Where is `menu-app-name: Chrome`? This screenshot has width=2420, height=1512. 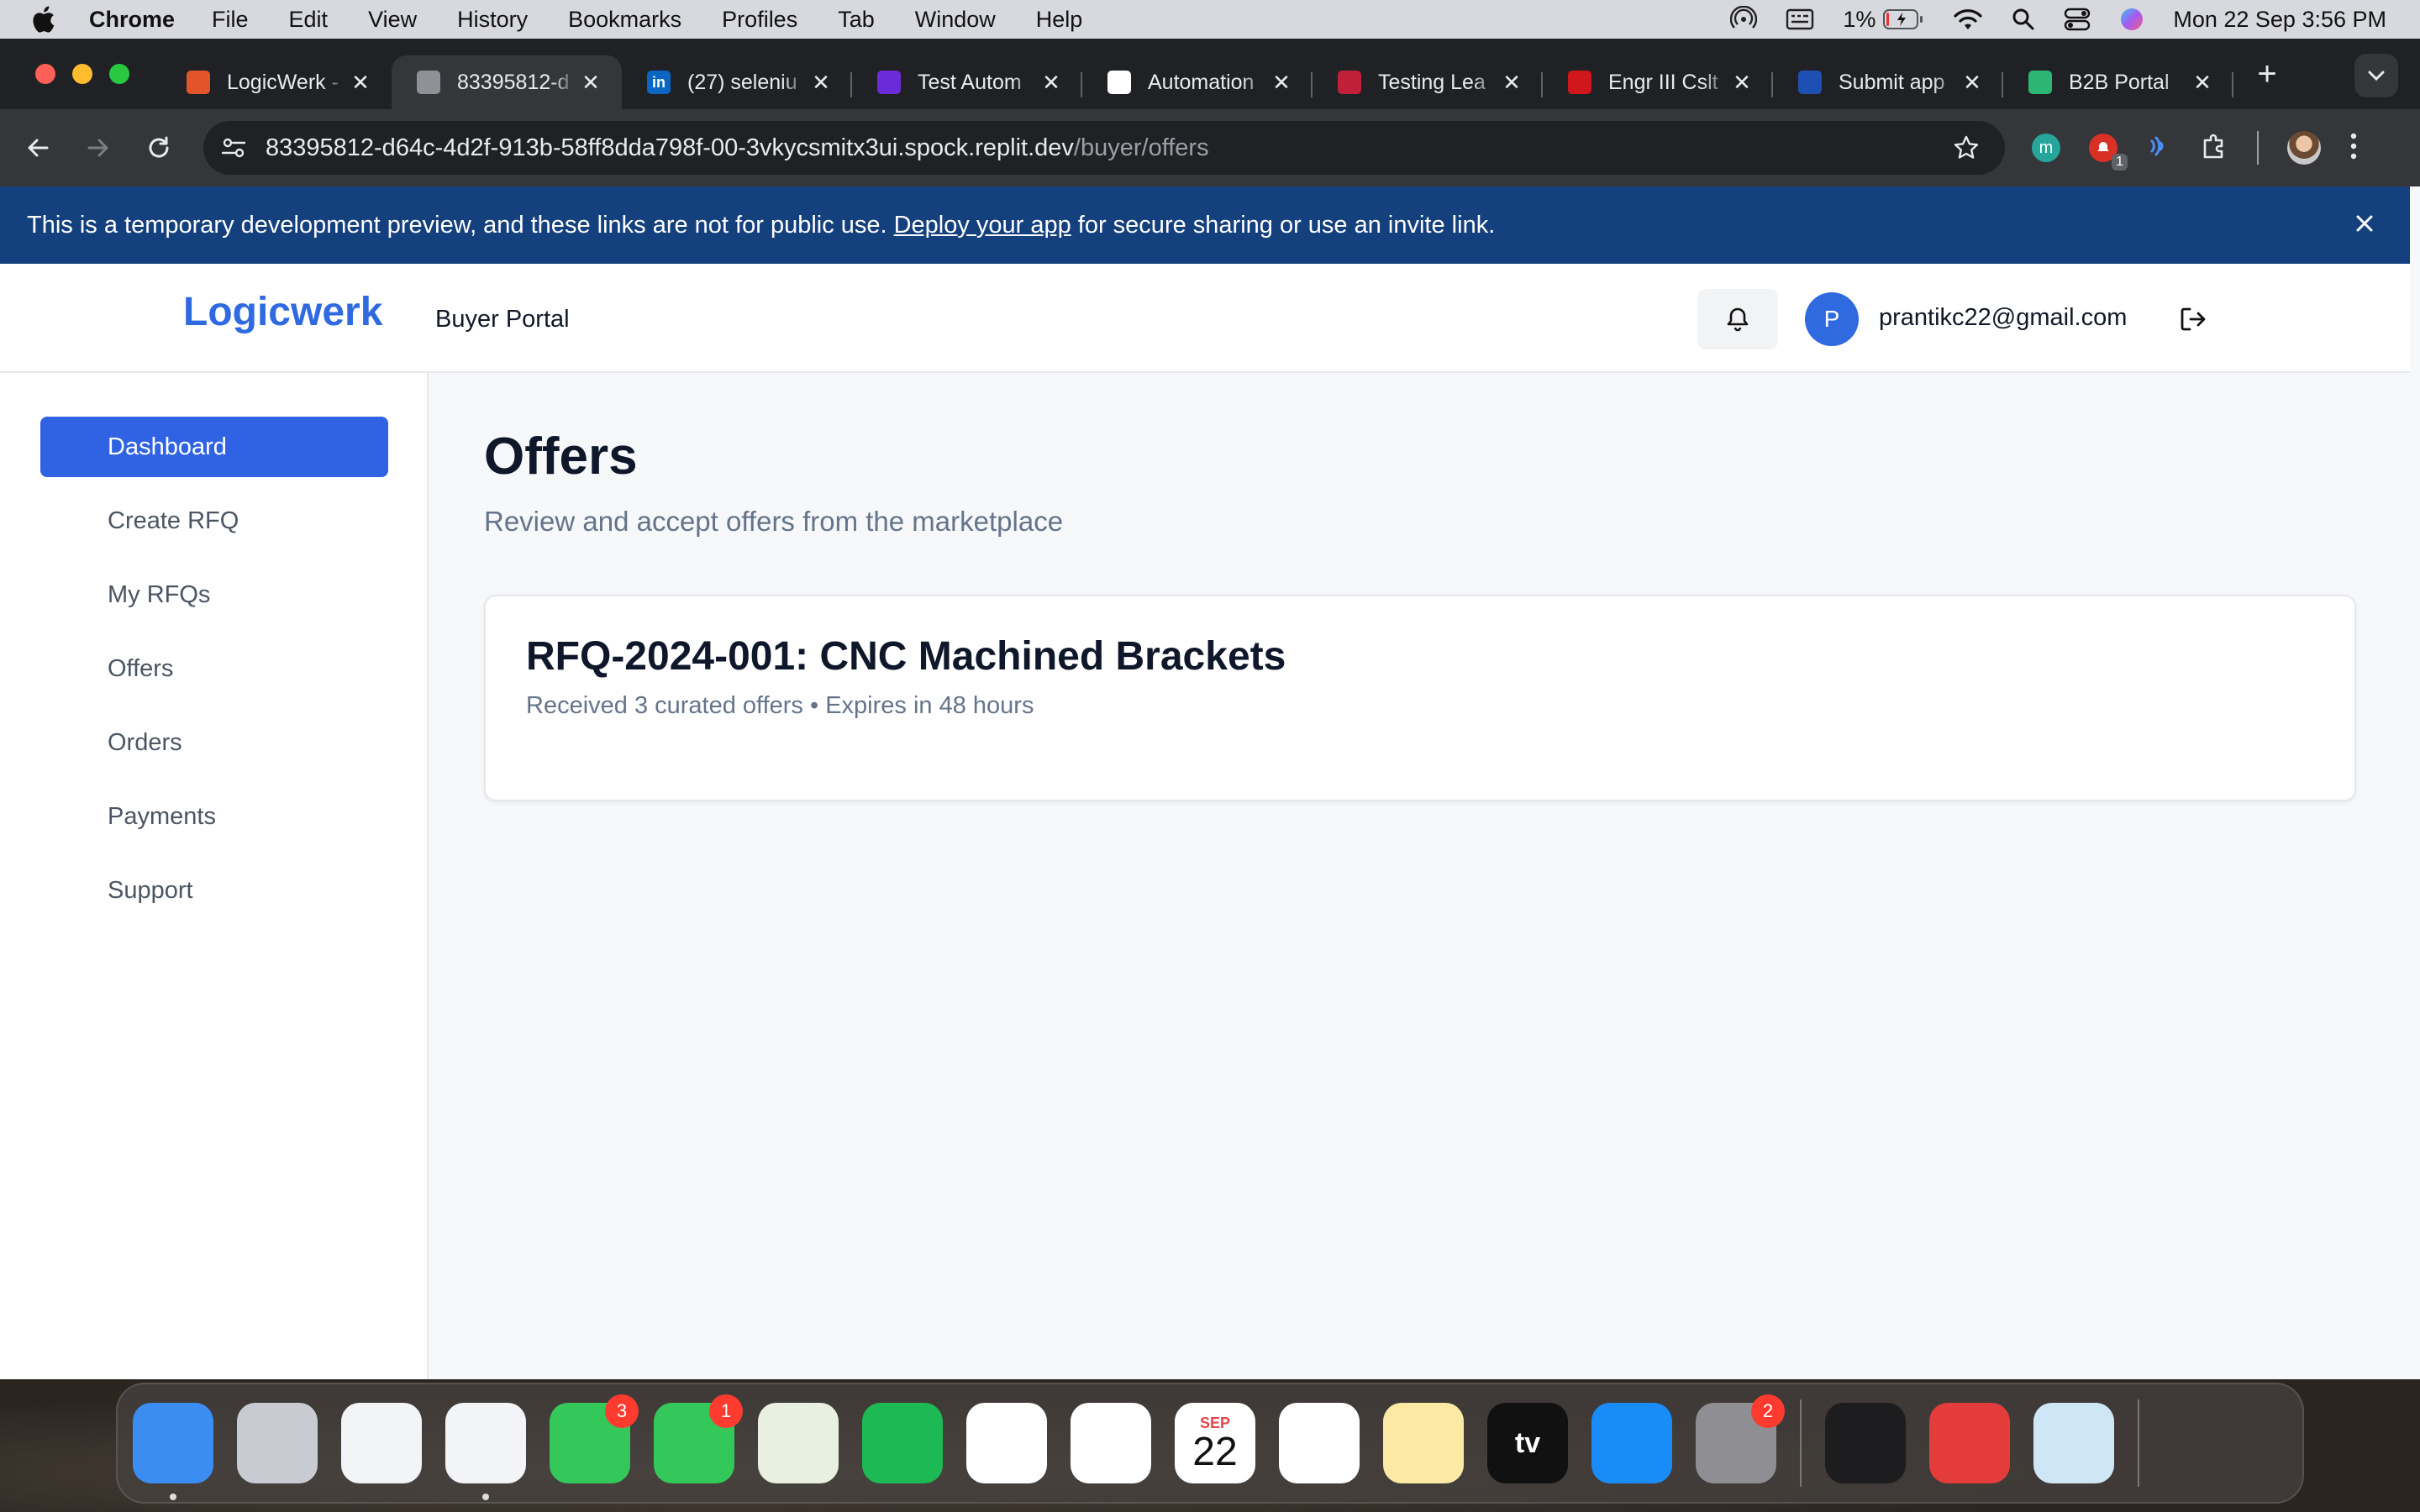
menu-app-name: Chrome is located at coordinates (132, 20).